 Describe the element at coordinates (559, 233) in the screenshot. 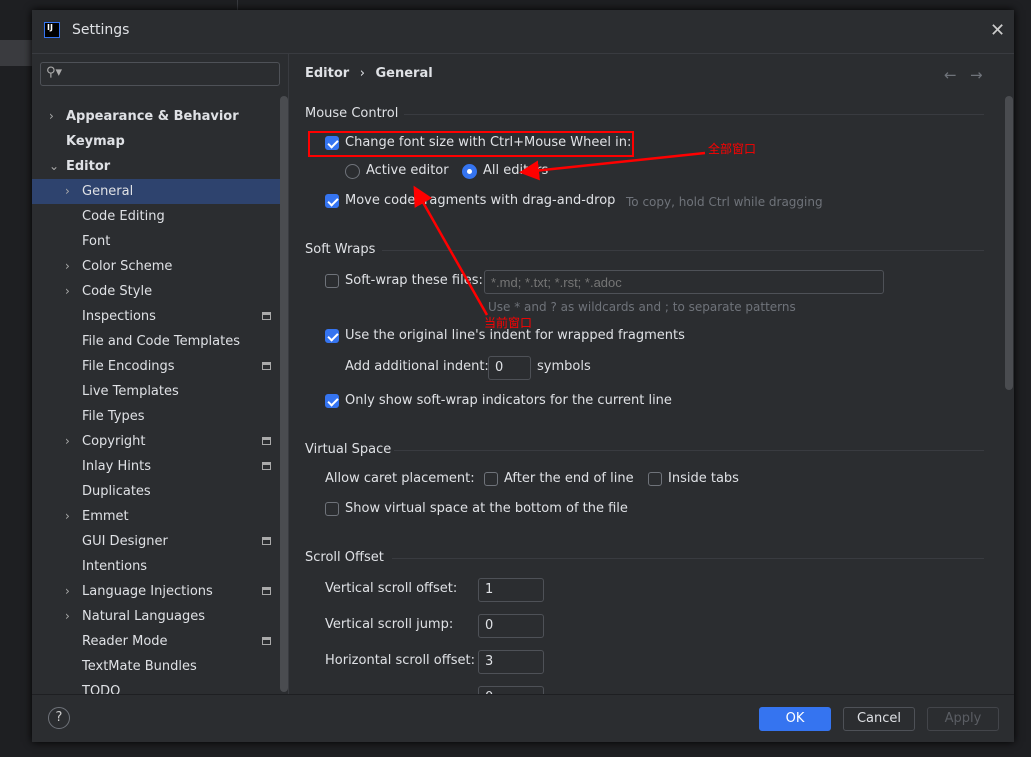

I see `annotation-arrows` at that location.